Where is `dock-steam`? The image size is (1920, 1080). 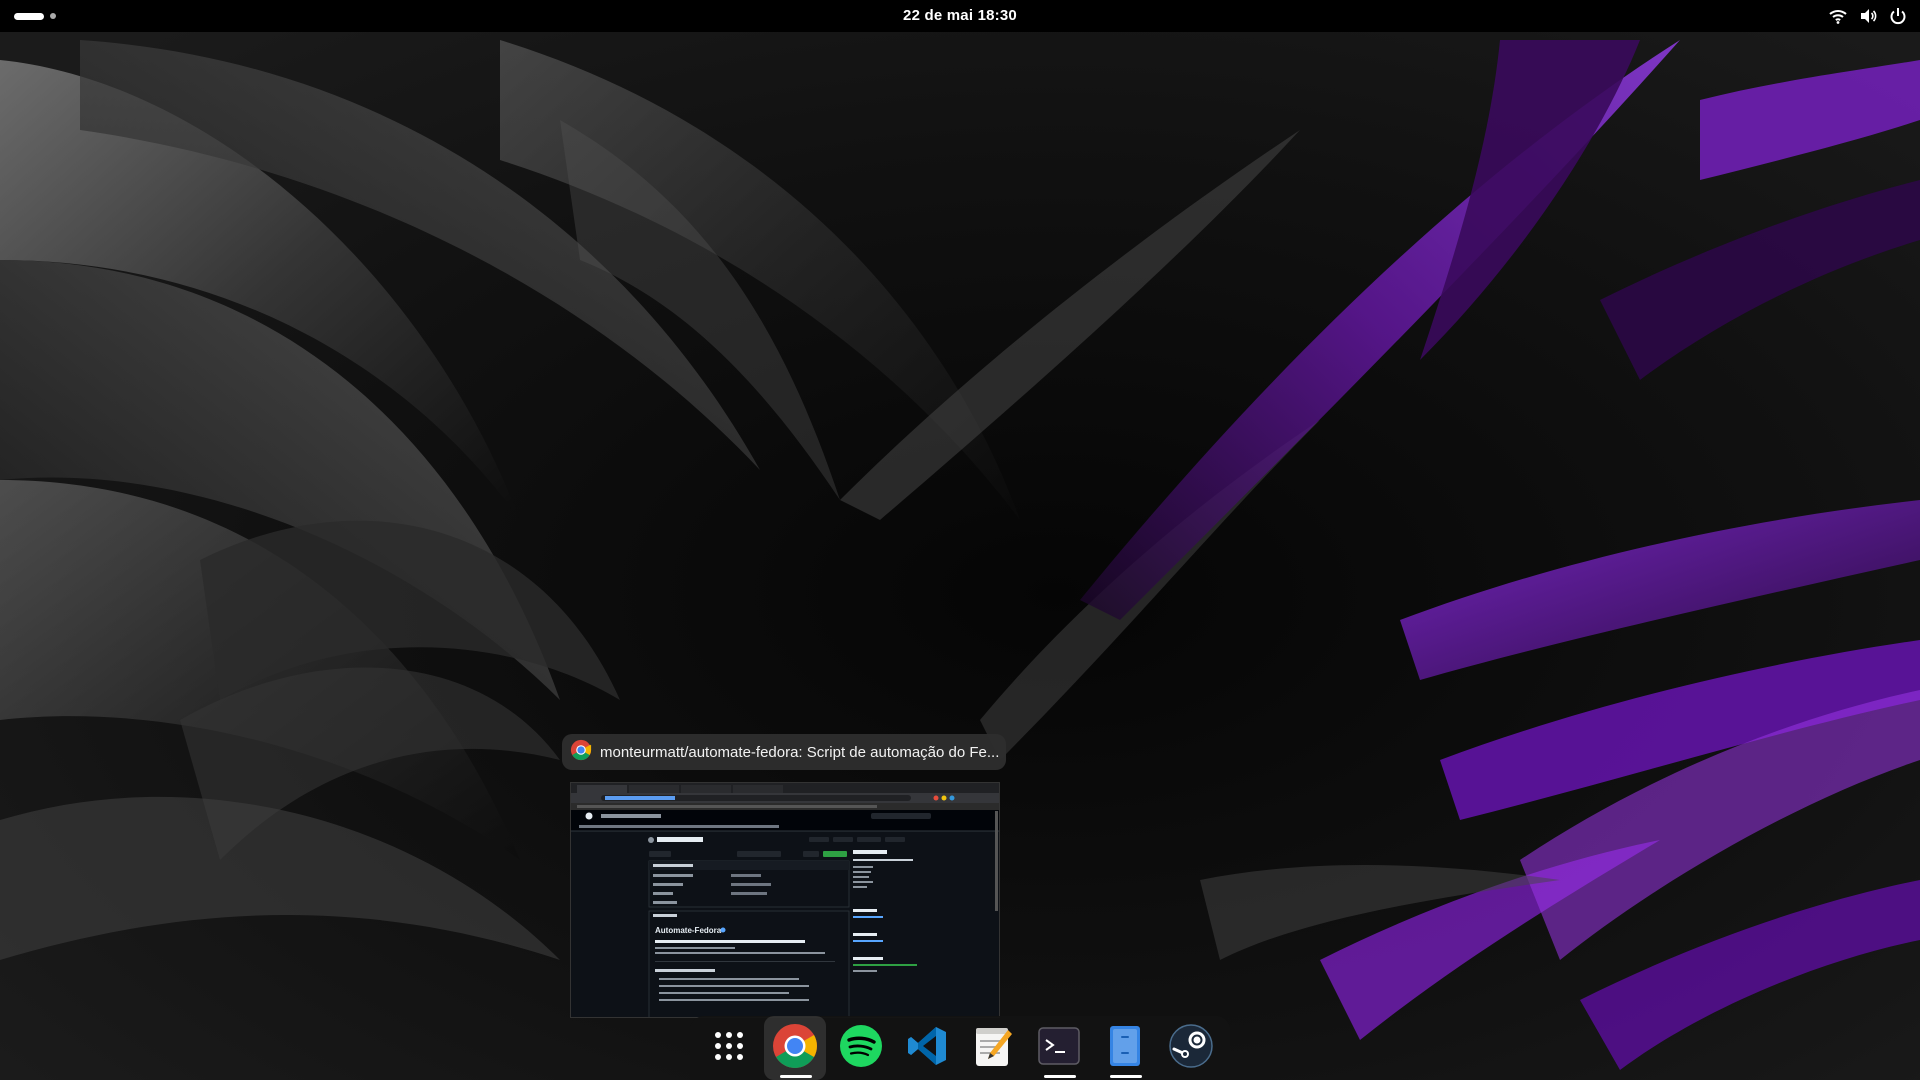
dock-steam is located at coordinates (1191, 1048).